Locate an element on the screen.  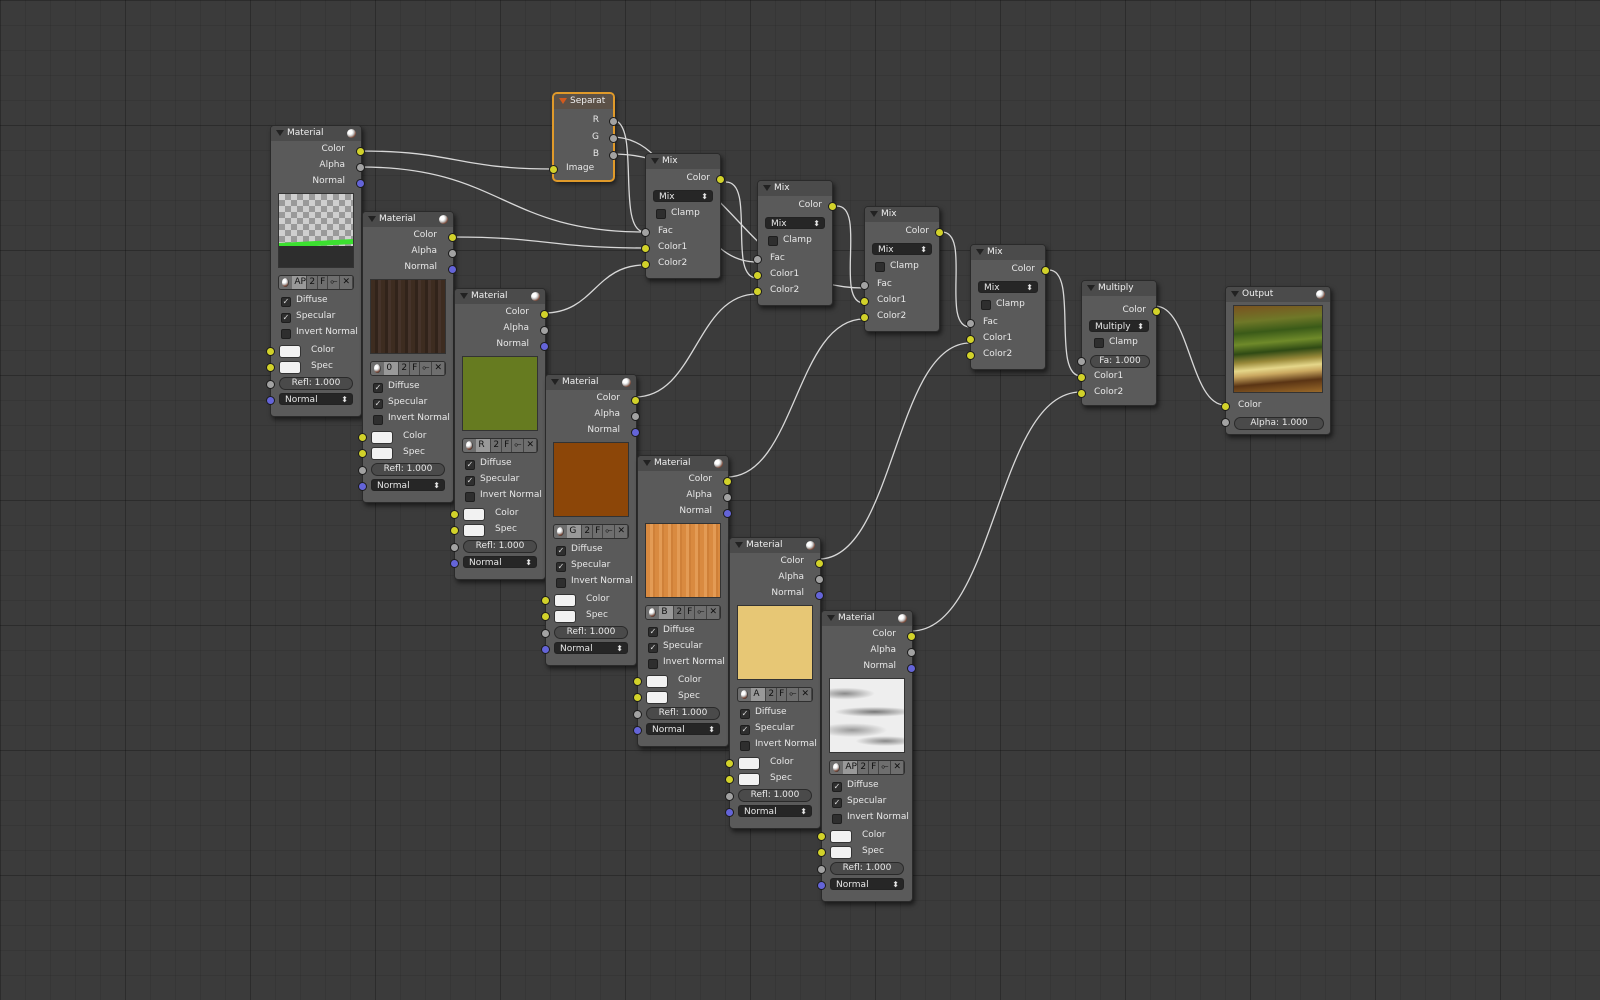
input-socket-image is located at coordinates (553, 169).